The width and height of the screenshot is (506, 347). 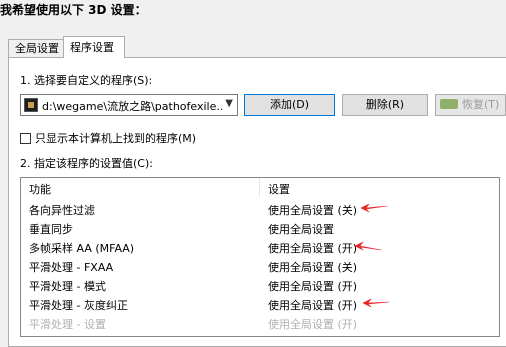 I want to click on select-program-label: 1. 选择要自定义的程序(S):, so click(x=86, y=80).